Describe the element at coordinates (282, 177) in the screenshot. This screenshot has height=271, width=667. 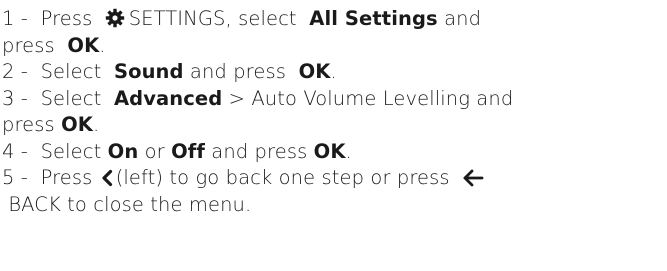
I see `step-text: (left) to go back one step or press` at that location.